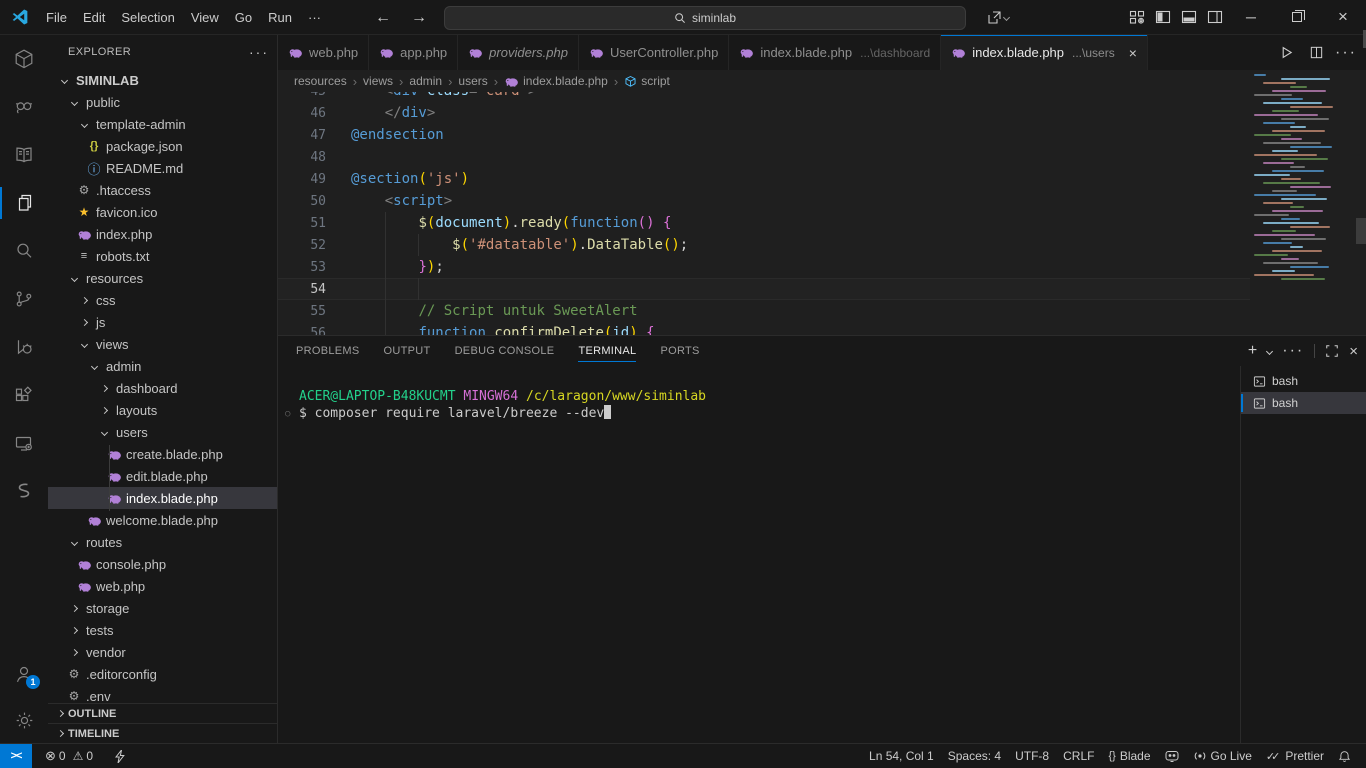  I want to click on nav-forward-icon: →, so click(419, 18).